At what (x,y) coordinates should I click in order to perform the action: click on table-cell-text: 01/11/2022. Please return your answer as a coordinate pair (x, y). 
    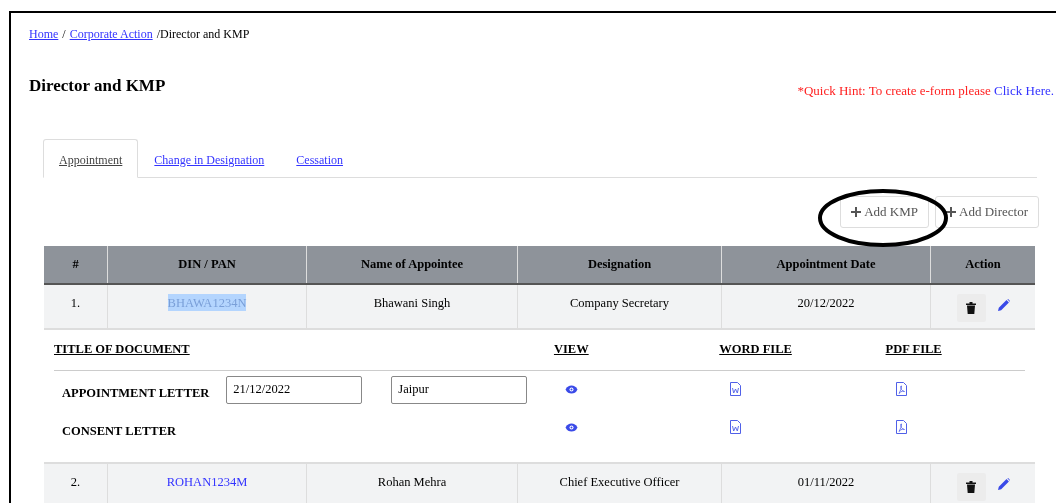
    Looking at the image, I should click on (826, 481).